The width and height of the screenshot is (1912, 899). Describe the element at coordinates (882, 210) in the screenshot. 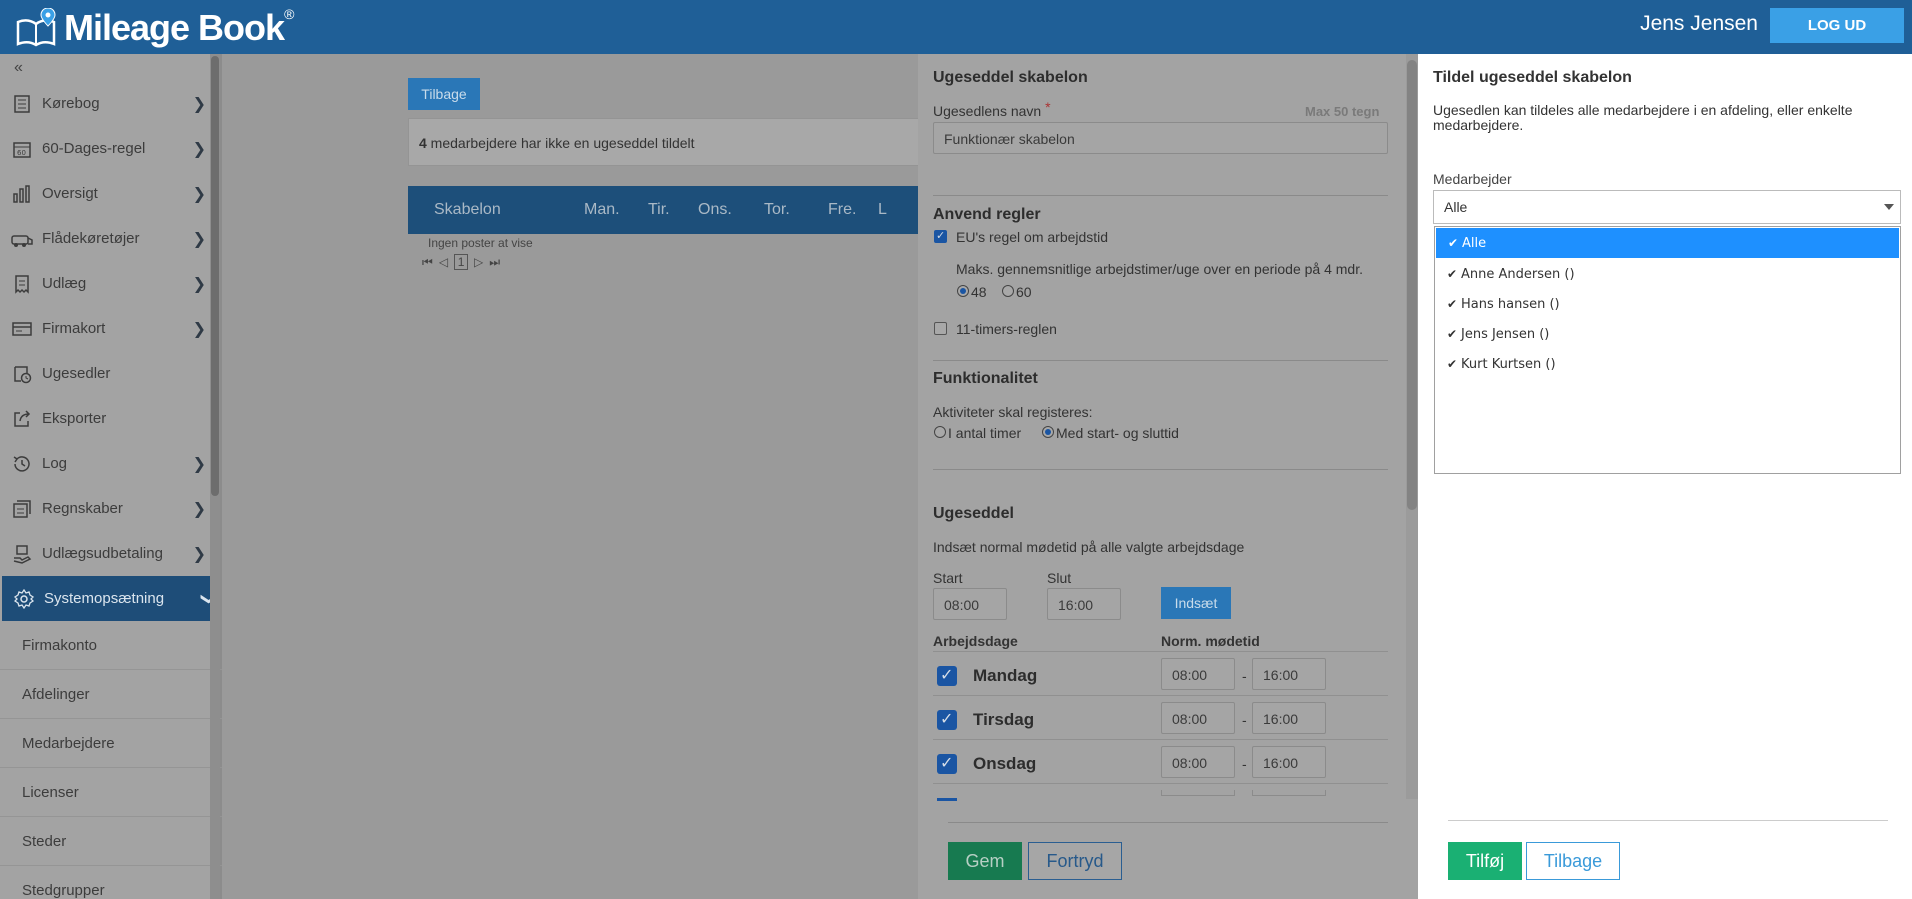

I see `column-header-lor: L` at that location.